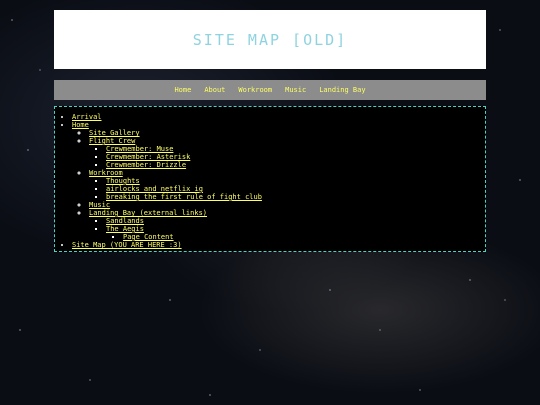 This screenshot has width=540, height=405. What do you see at coordinates (148, 213) in the screenshot?
I see `sitemap-link-landing-bay: Landing Bay (external links)` at bounding box center [148, 213].